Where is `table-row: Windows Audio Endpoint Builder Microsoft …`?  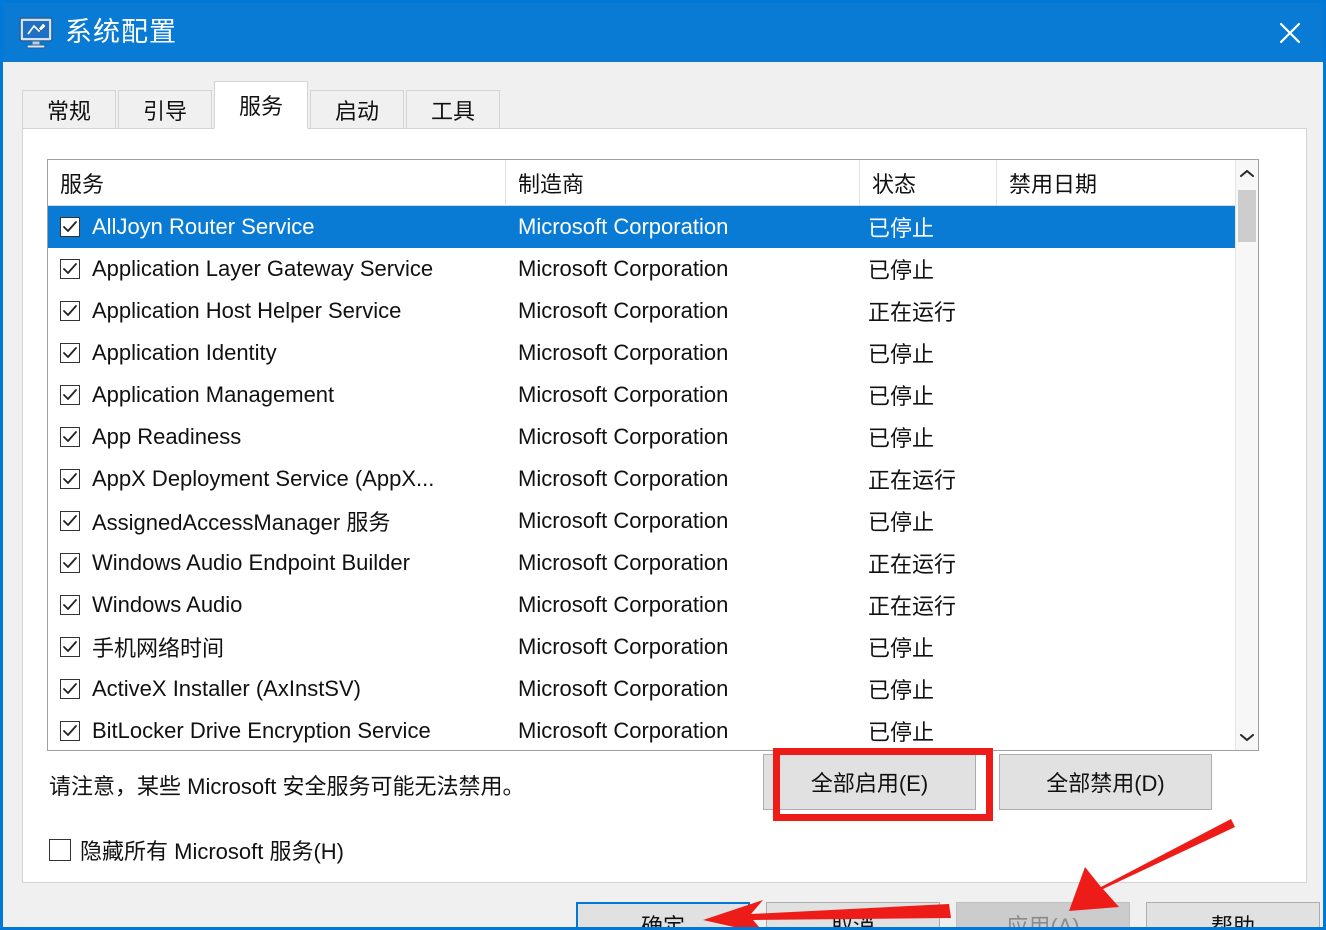
table-row: Windows Audio Endpoint Builder Microsoft … is located at coordinates (642, 563).